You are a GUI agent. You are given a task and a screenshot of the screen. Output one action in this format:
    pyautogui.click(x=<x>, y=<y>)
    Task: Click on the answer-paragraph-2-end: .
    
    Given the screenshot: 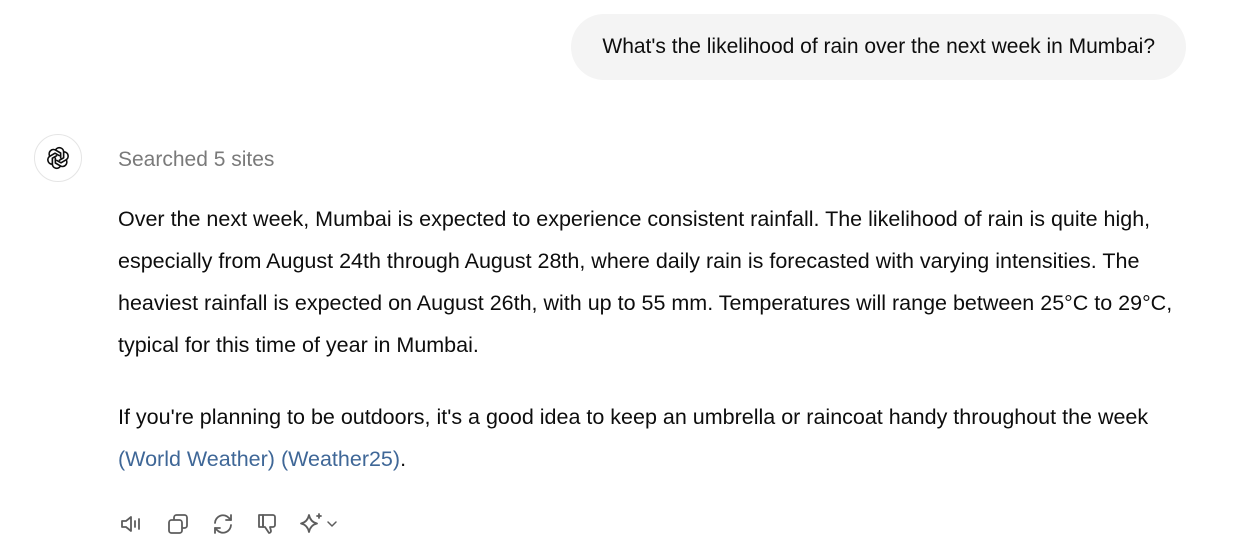 What is the action you would take?
    pyautogui.click(x=403, y=459)
    